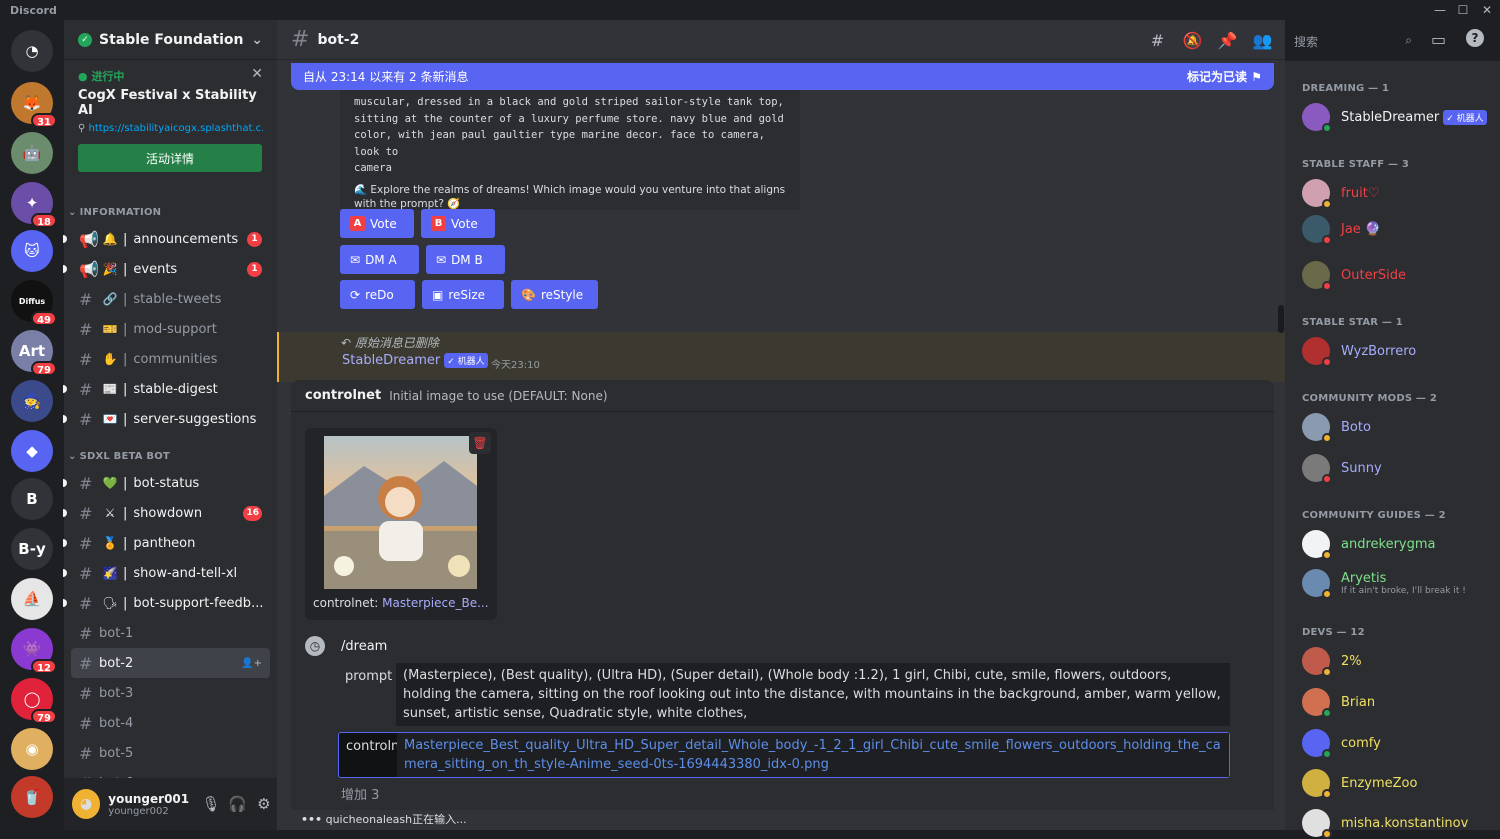 The height and width of the screenshot is (839, 1500). Describe the element at coordinates (166, 513) in the screenshot. I see `channel-showdown: # ⚔ | showdown 16` at that location.